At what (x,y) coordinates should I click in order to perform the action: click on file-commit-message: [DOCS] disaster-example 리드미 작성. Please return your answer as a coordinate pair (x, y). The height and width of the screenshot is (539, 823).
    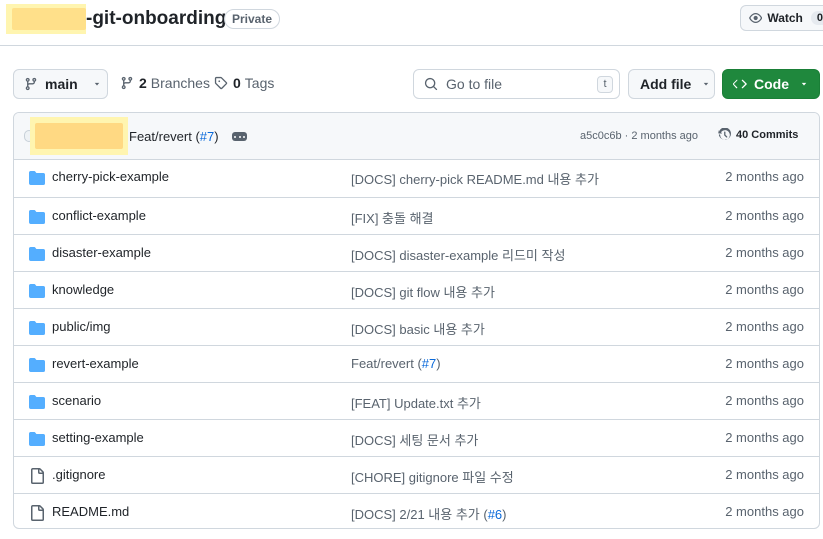
    Looking at the image, I should click on (458, 254).